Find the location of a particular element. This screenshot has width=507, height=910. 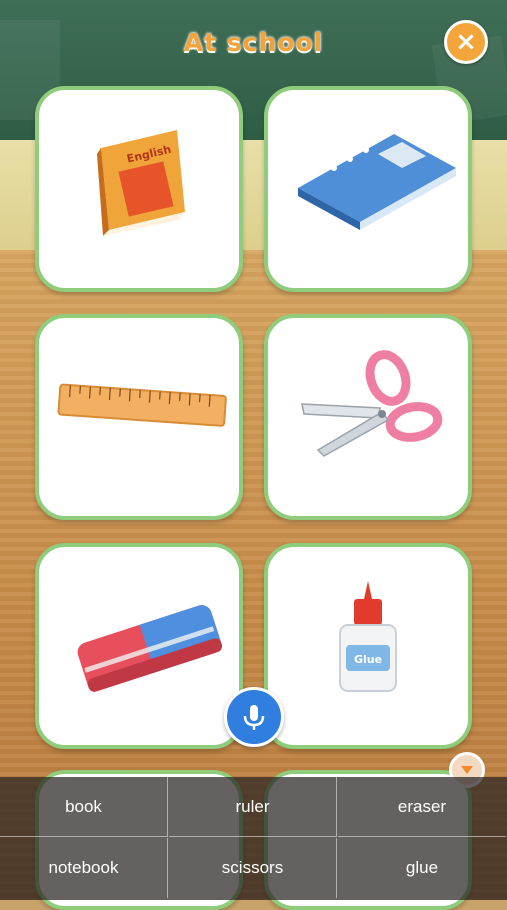

word-option: notebook is located at coordinates (84, 868).